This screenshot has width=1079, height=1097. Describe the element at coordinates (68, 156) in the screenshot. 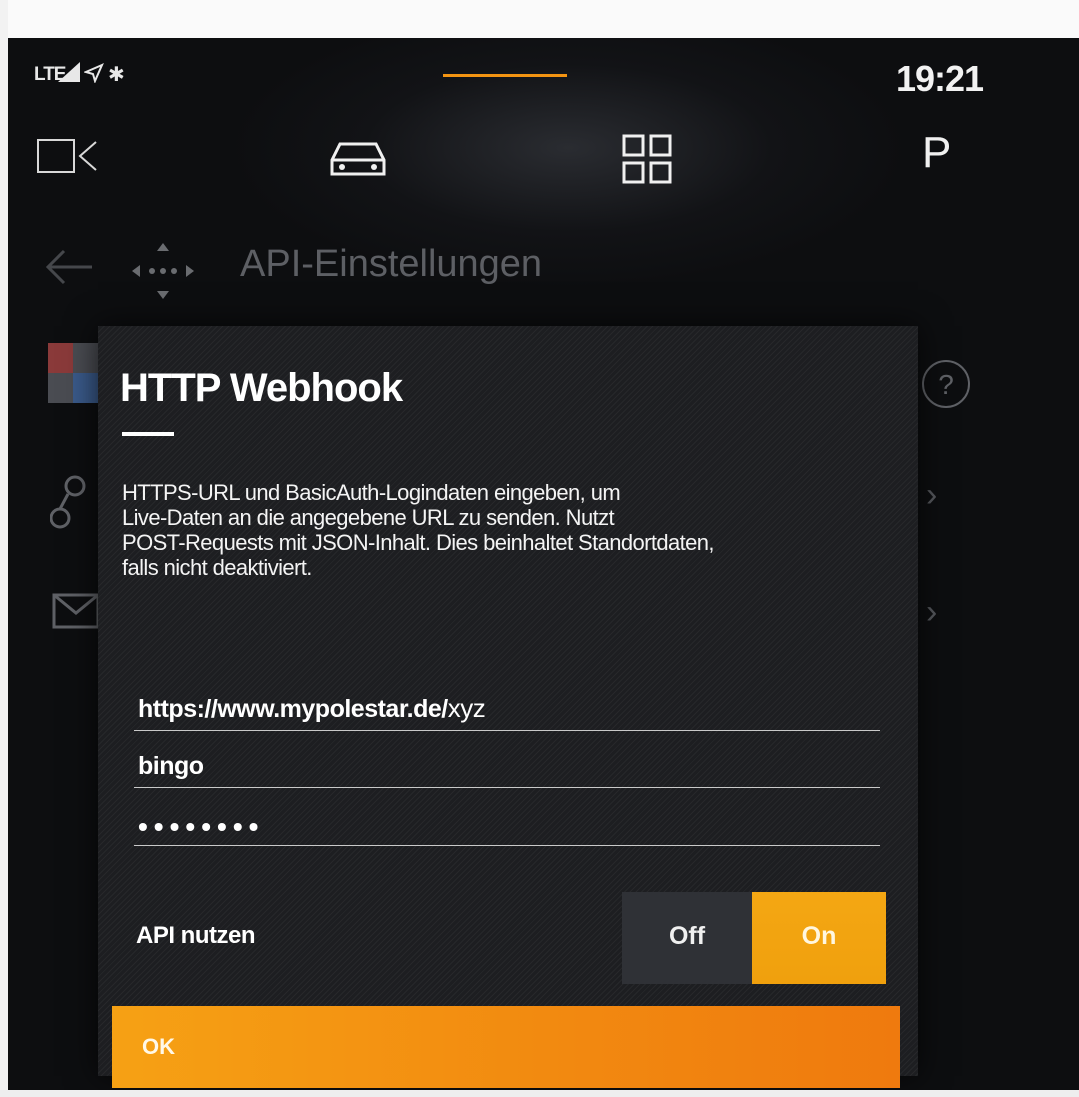

I see `camera-icon` at that location.